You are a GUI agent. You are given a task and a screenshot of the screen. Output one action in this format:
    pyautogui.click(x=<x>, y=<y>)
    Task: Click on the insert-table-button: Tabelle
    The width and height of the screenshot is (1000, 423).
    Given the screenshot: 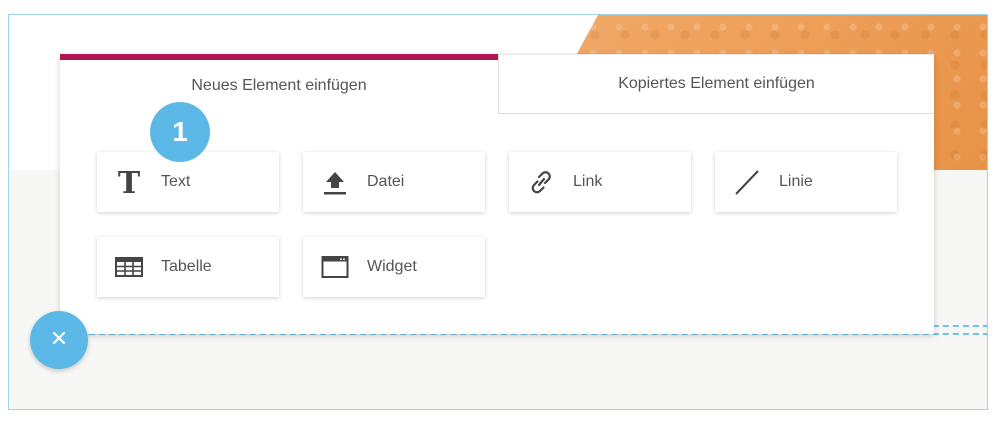 What is the action you would take?
    pyautogui.click(x=188, y=267)
    